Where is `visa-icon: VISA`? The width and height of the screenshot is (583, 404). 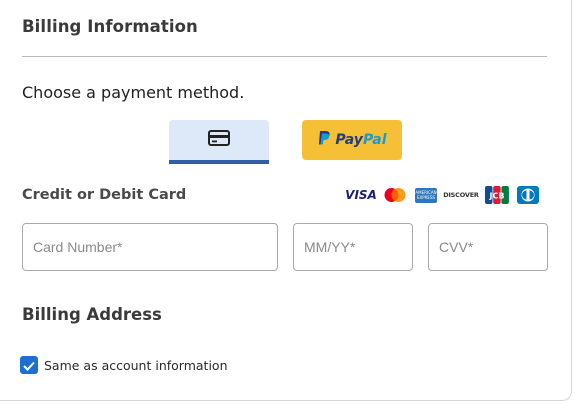
visa-icon: VISA is located at coordinates (361, 195).